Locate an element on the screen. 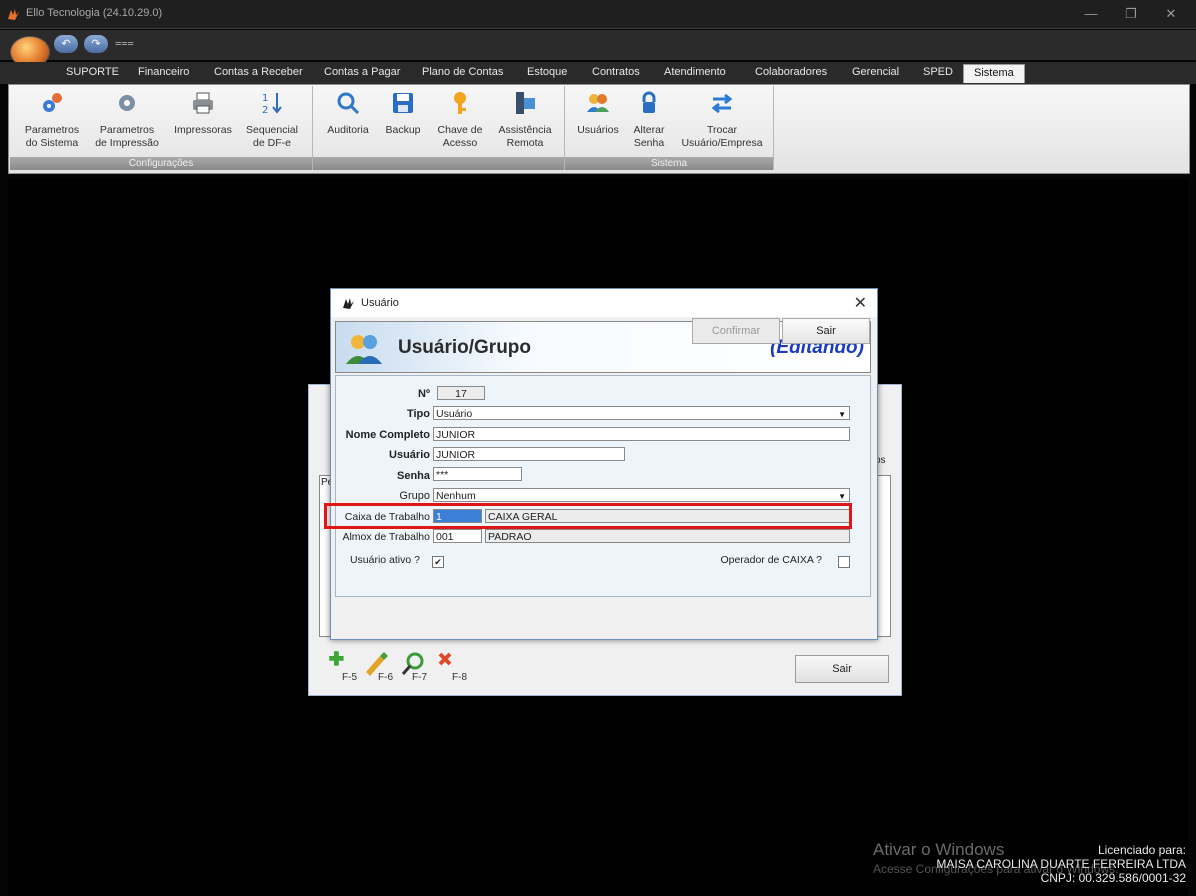 The height and width of the screenshot is (896, 1196). button-label: do Sistema is located at coordinates (52, 143).